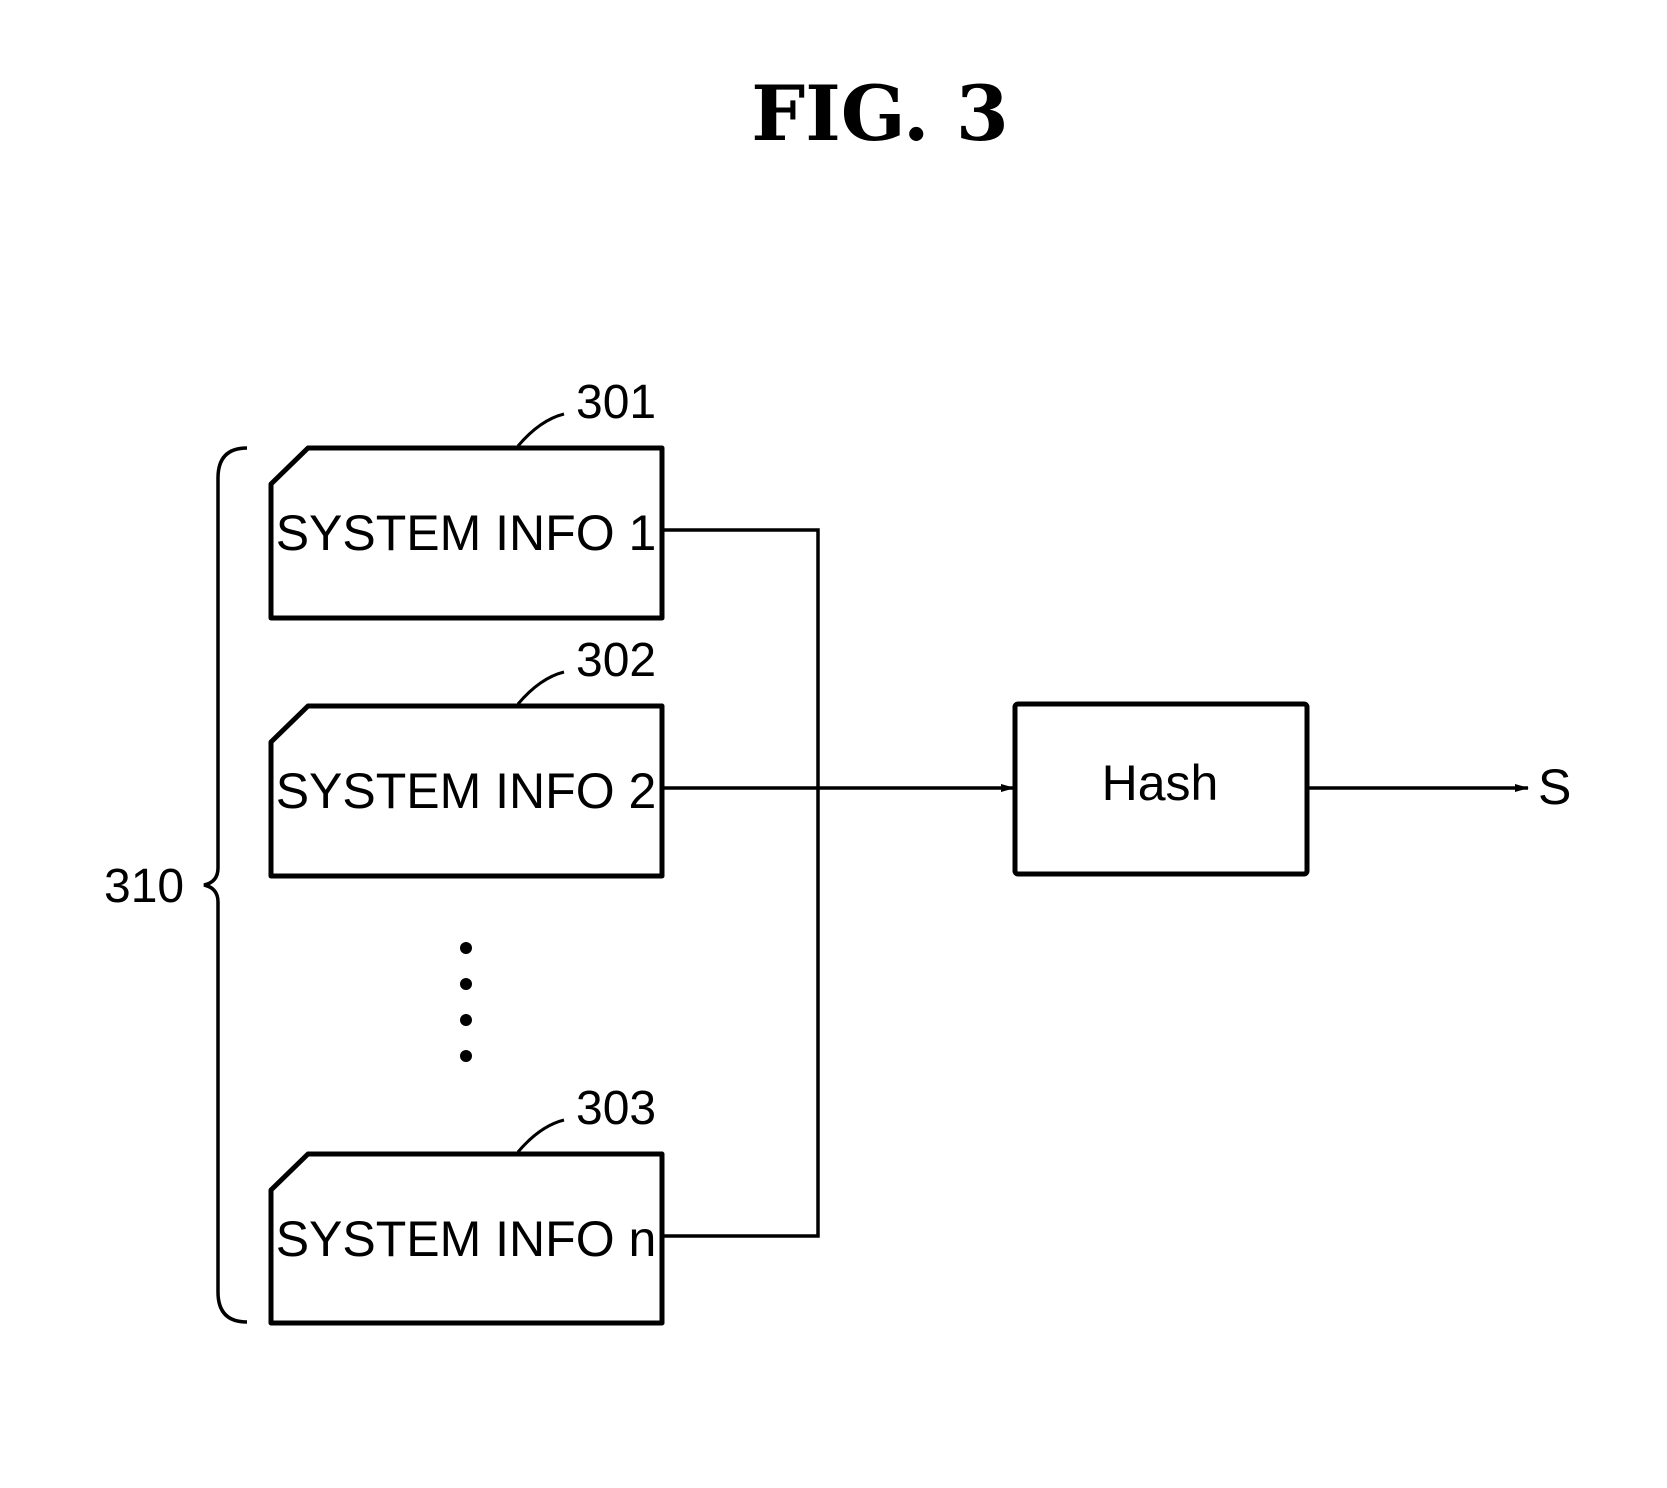 This screenshot has height=1488, width=1667. I want to click on system-info-block-n-label: SYSTEM INFO n, so click(466, 1239).